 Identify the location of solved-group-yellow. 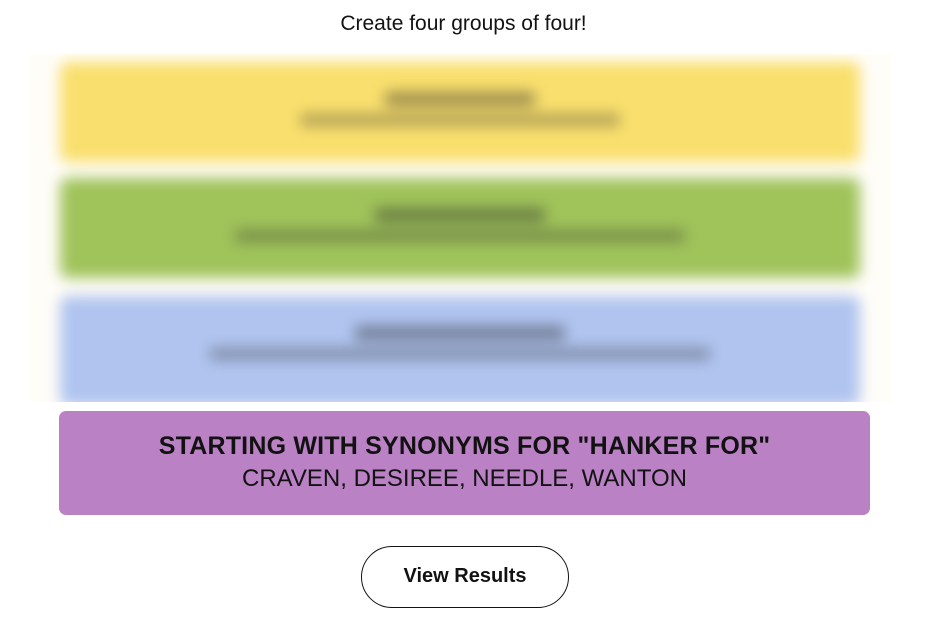
(460, 112).